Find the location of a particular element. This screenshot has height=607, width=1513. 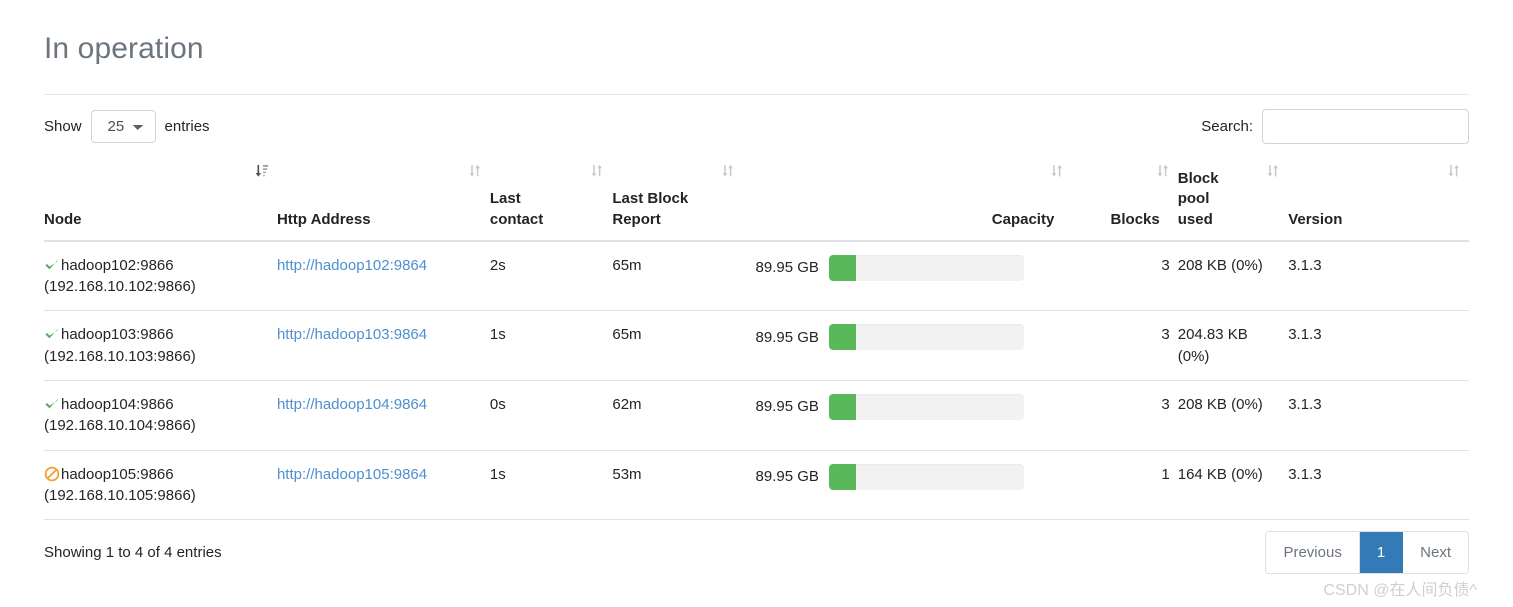

pagination-previous-button: Previous is located at coordinates (1313, 552).